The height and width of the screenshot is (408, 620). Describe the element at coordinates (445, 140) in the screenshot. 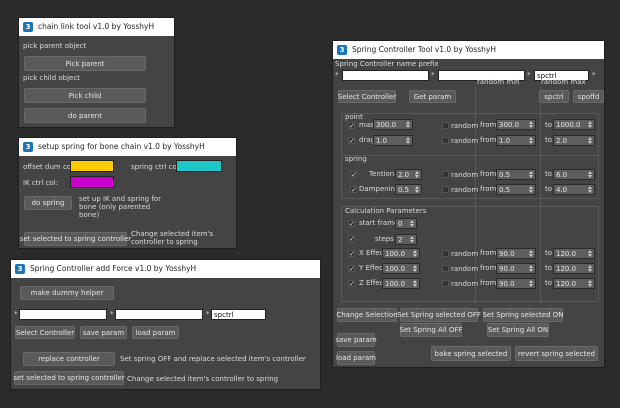

I see `drag-random-checkbox` at that location.